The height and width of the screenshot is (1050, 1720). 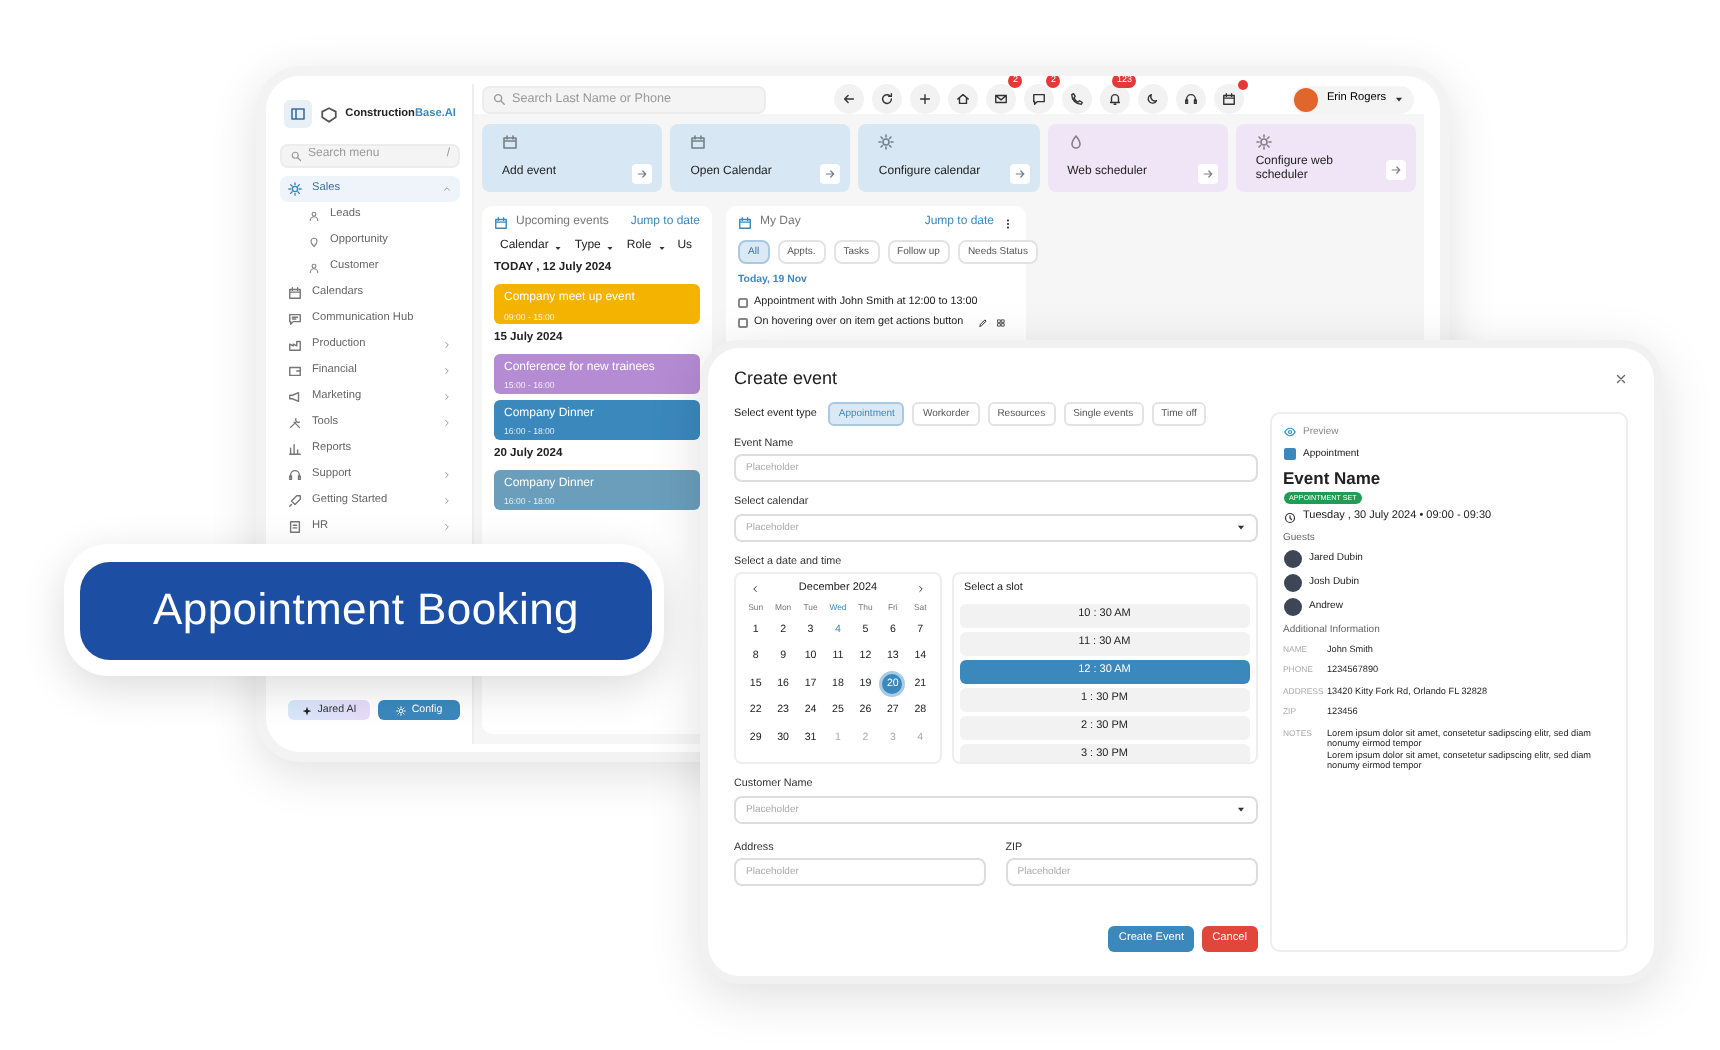 I want to click on next-month-button, so click(x=920, y=588).